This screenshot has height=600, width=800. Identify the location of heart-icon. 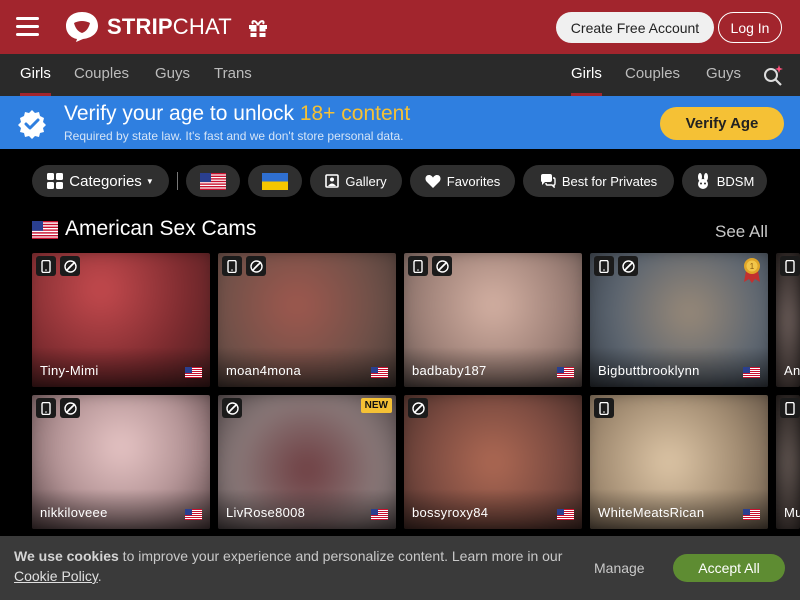
(433, 181).